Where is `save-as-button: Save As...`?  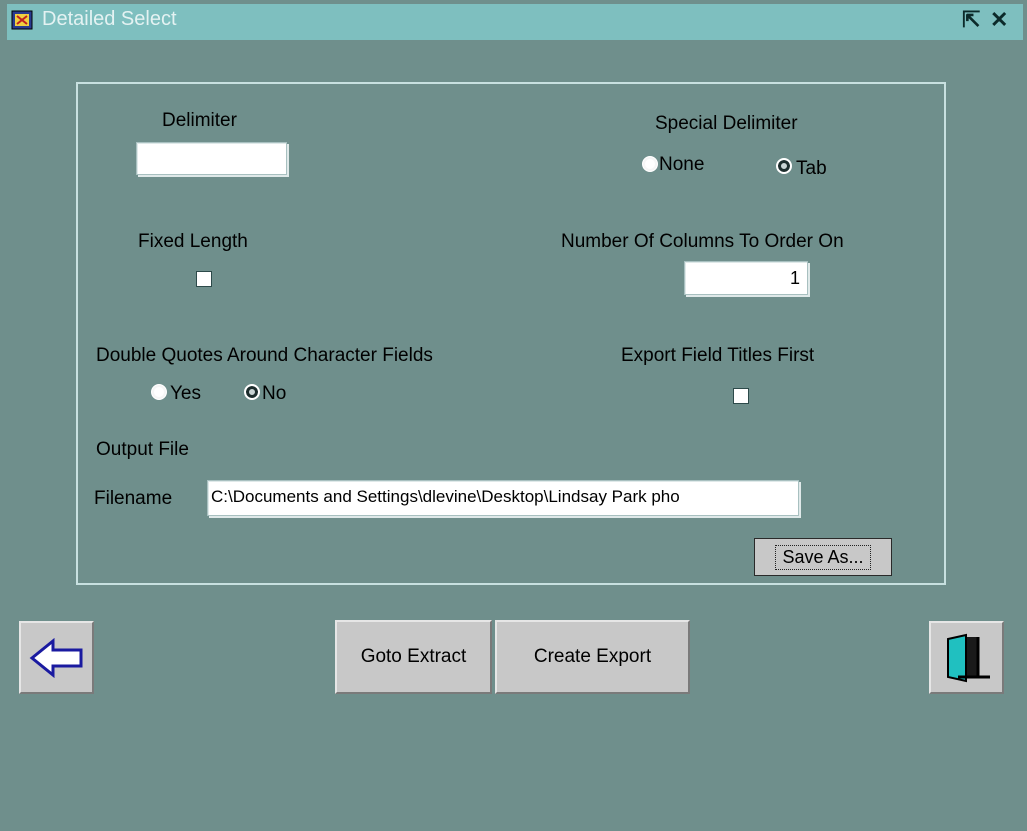
save-as-button: Save As... is located at coordinates (823, 557).